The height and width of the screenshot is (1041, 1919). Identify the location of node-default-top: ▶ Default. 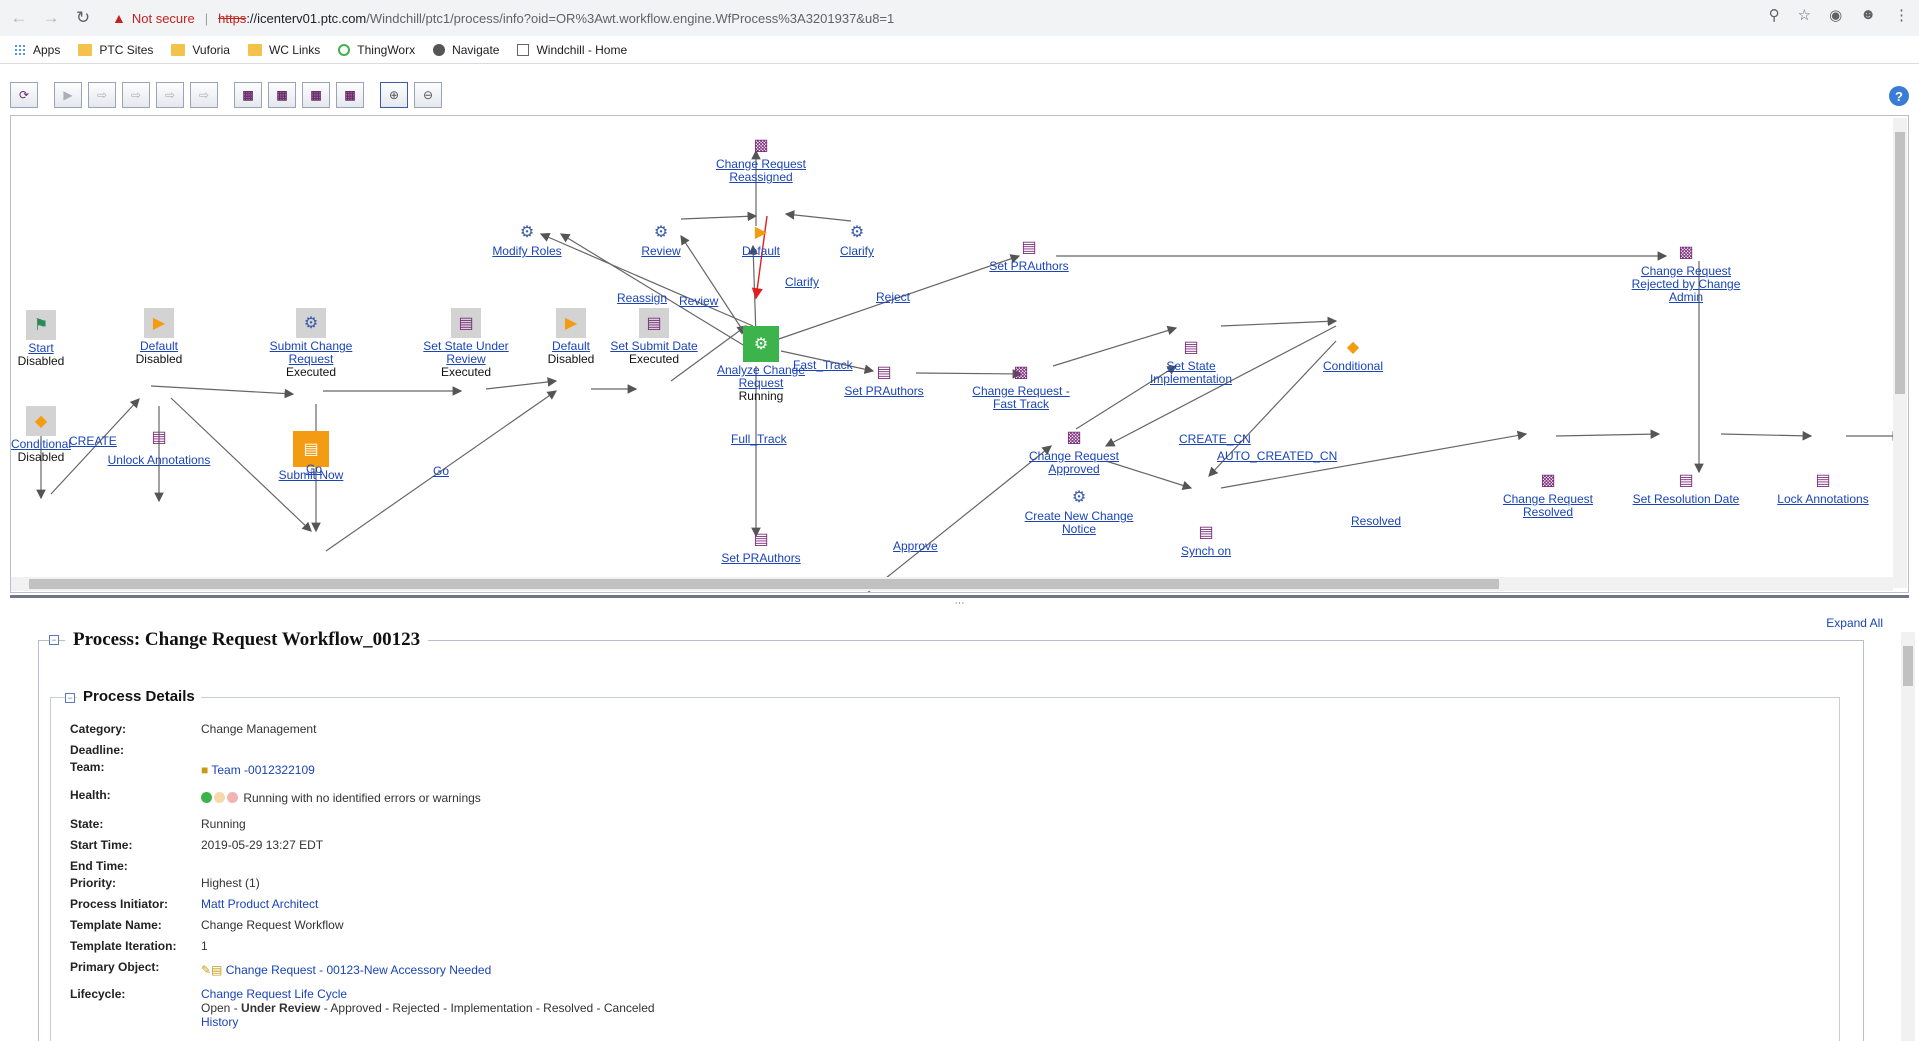
(761, 239).